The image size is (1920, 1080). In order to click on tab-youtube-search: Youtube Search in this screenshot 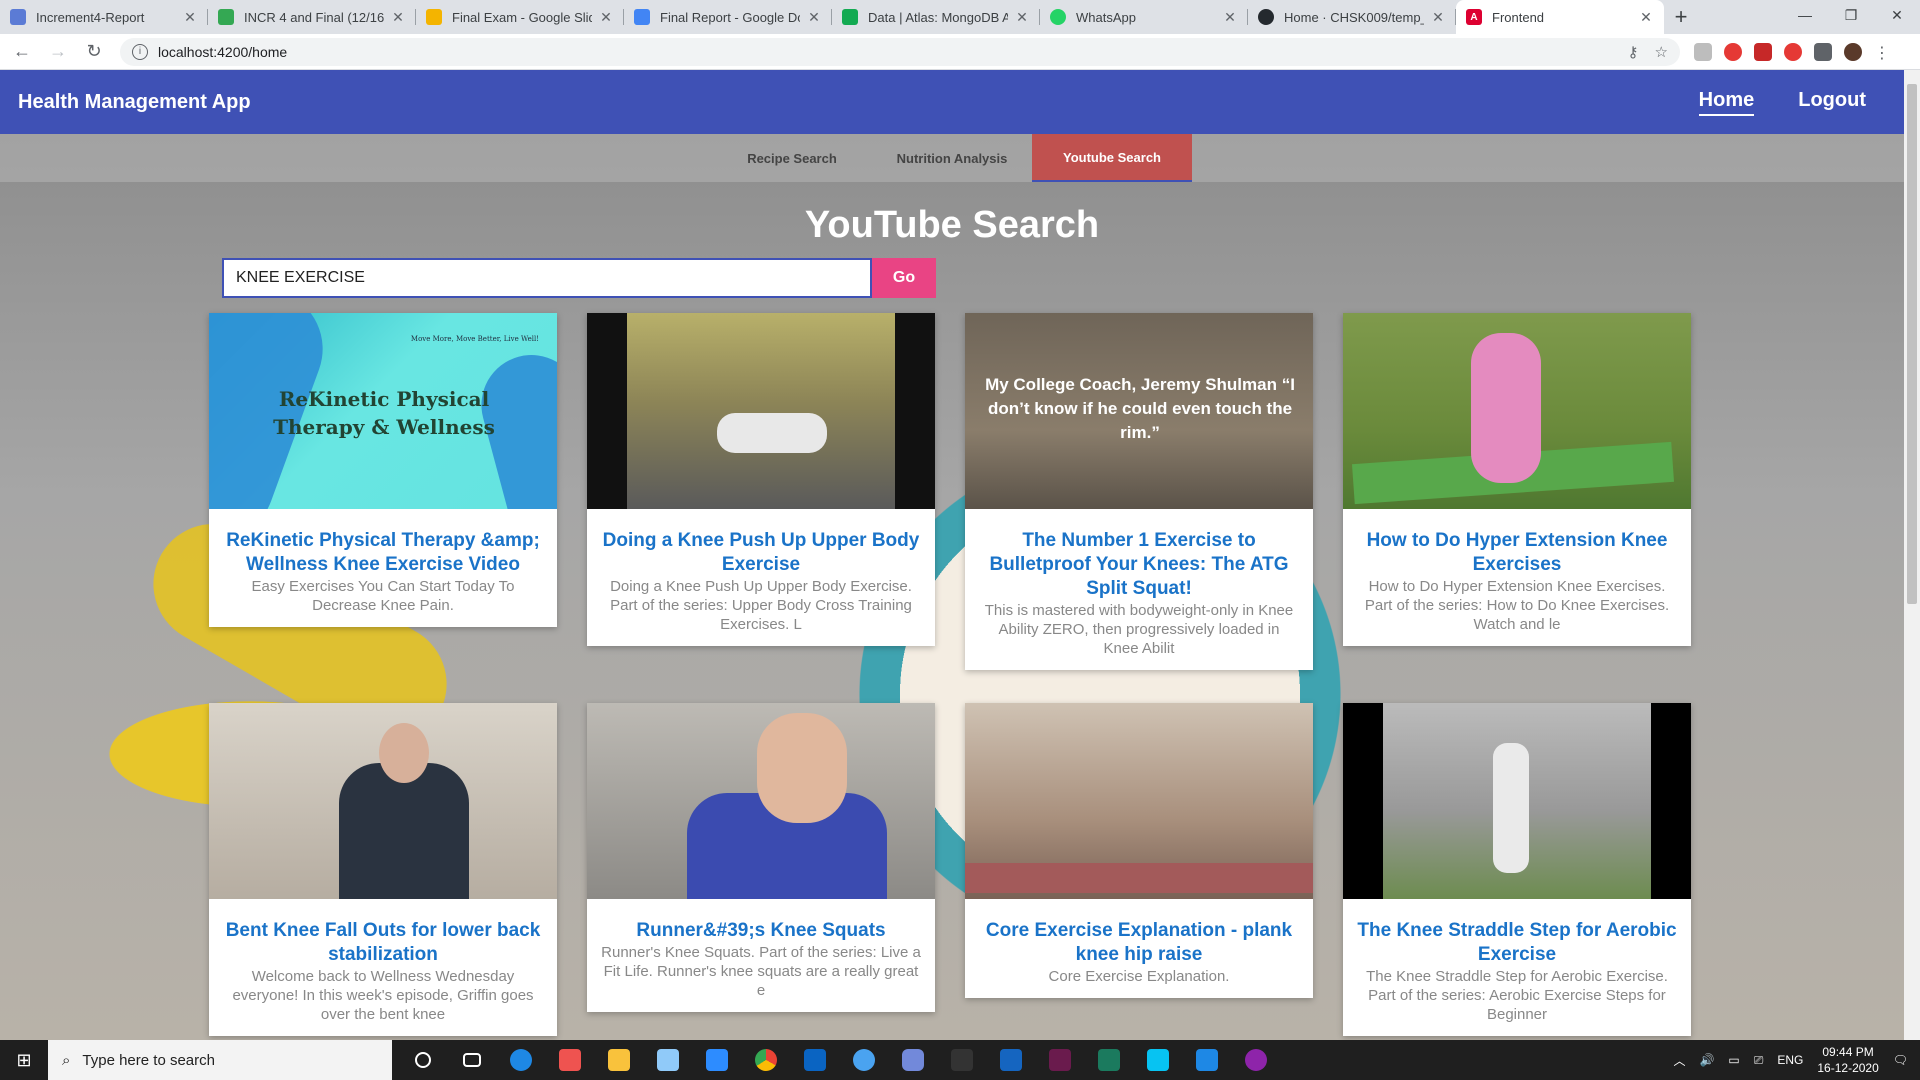, I will do `click(1112, 158)`.